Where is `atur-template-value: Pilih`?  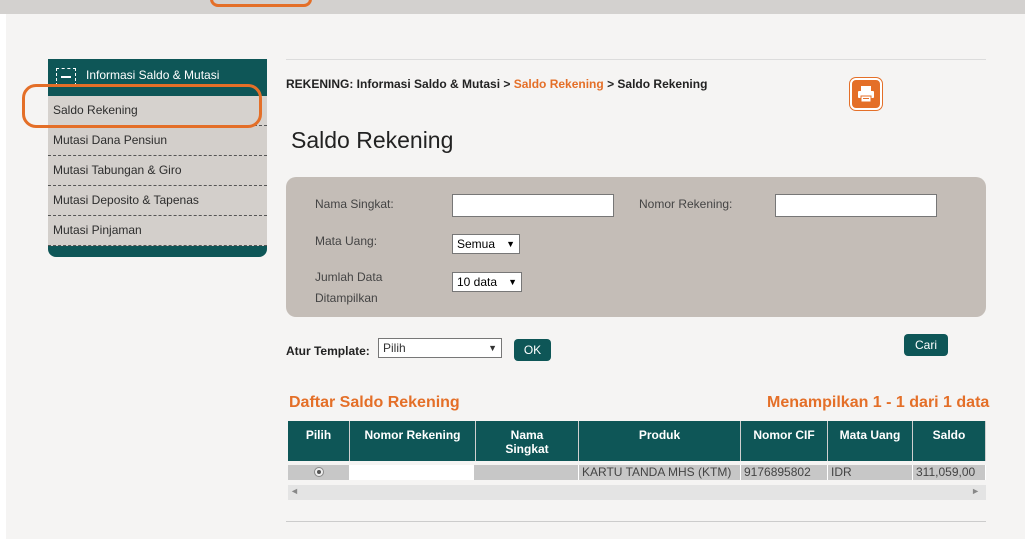 atur-template-value: Pilih is located at coordinates (394, 348).